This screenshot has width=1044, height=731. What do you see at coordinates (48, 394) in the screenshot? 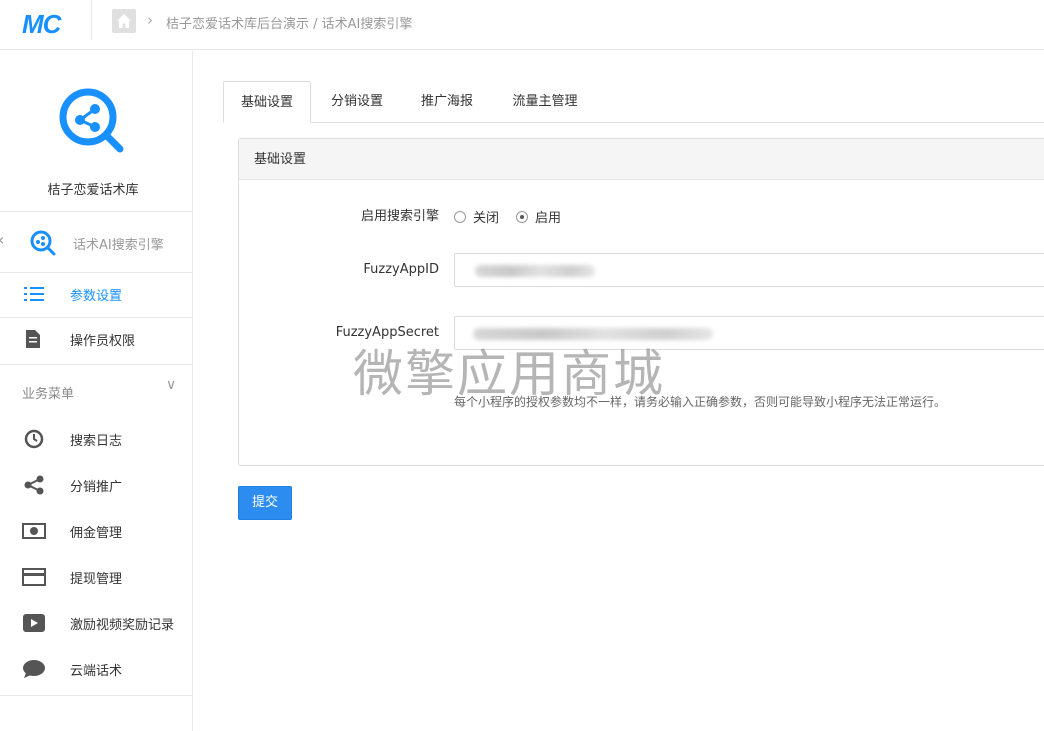
I see `group-title: 业务菜单` at bounding box center [48, 394].